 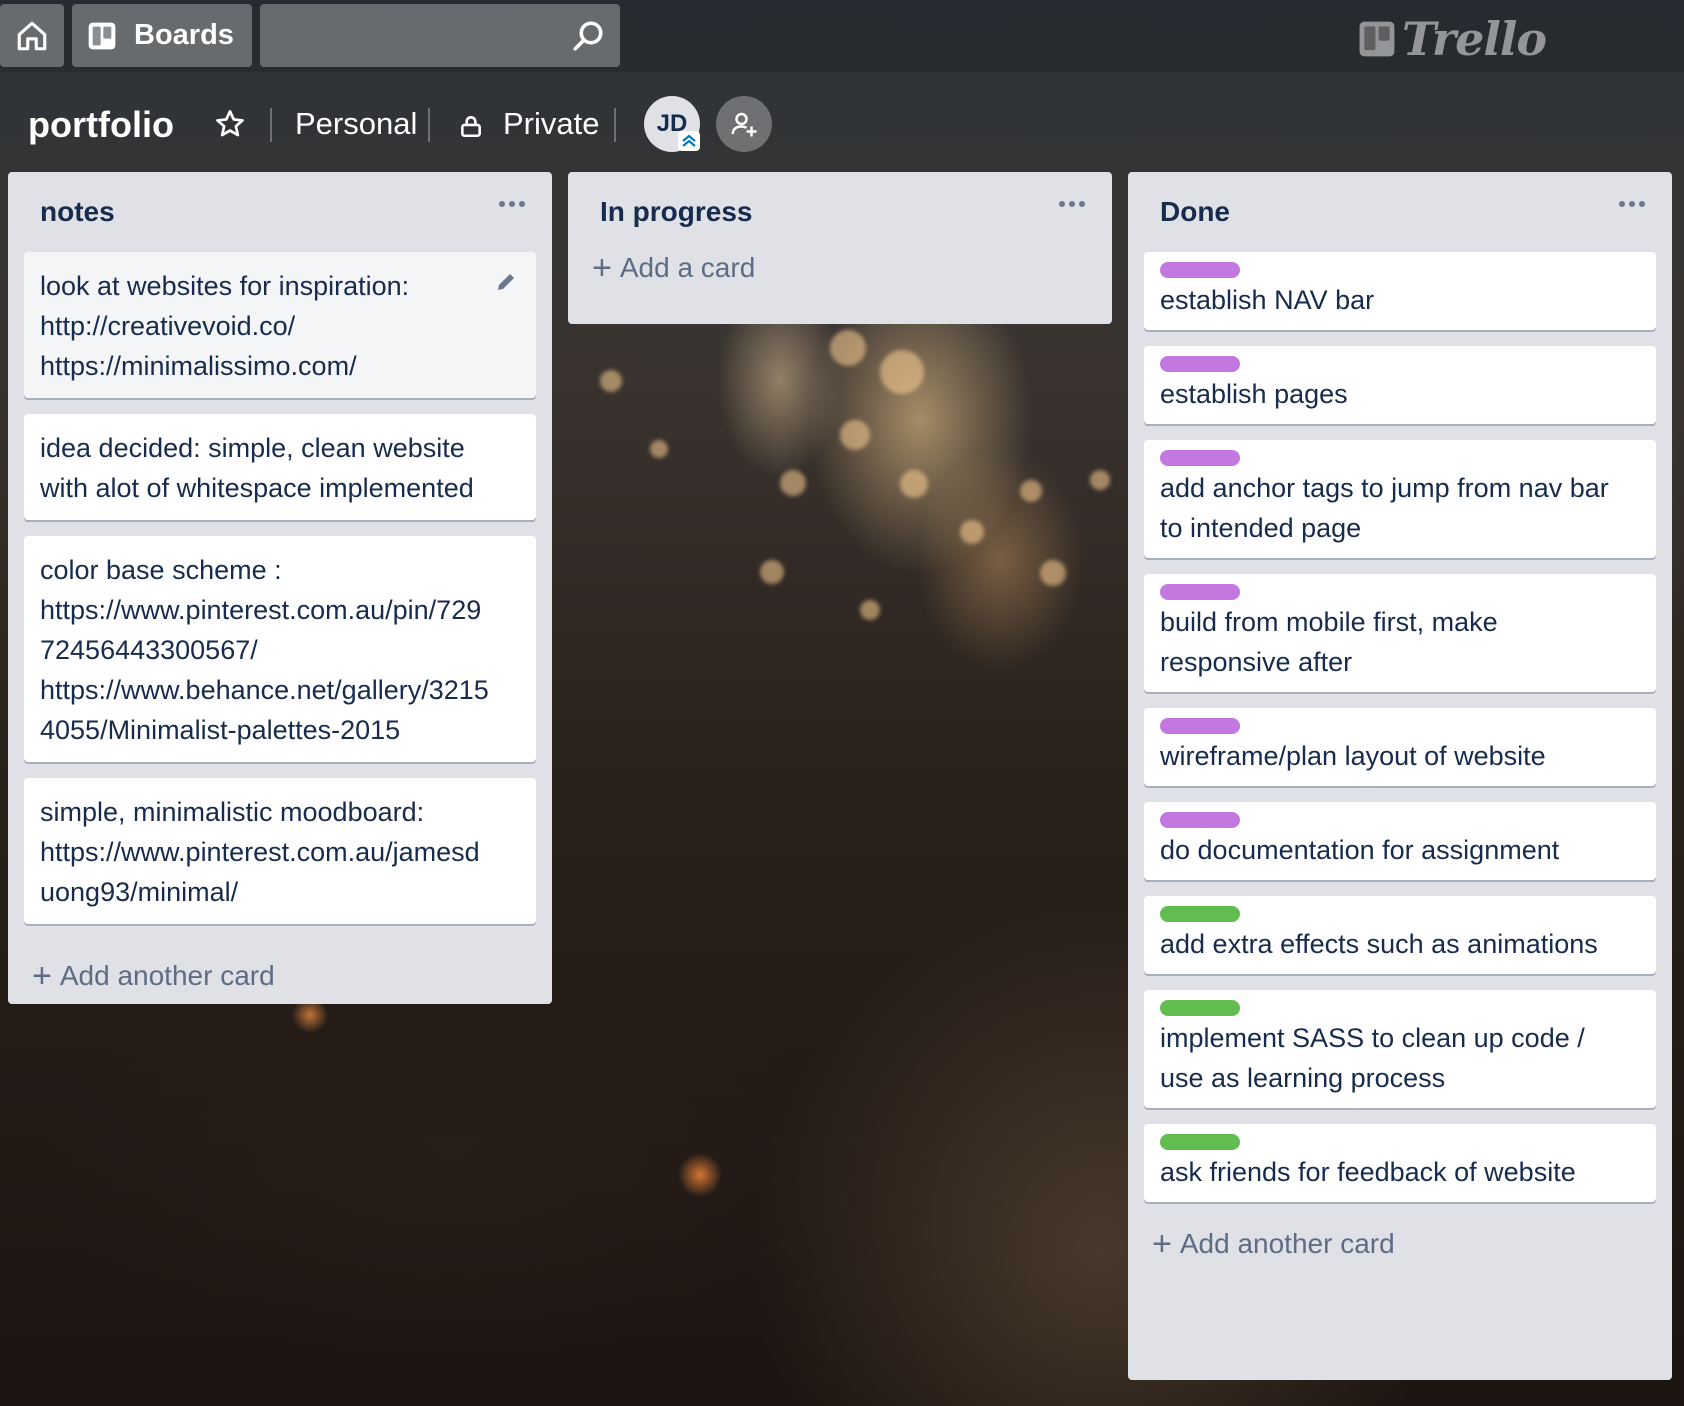 I want to click on card-text-line: to intended page, so click(x=1261, y=528).